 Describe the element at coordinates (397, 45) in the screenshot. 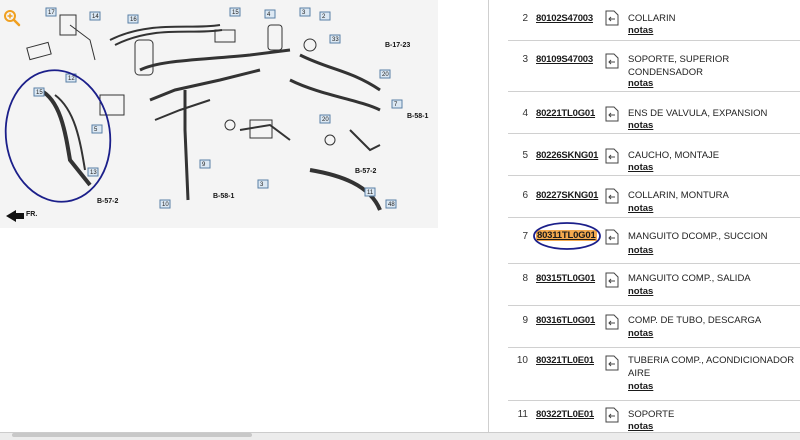

I see `ref-b-17-23: B-17-23` at that location.